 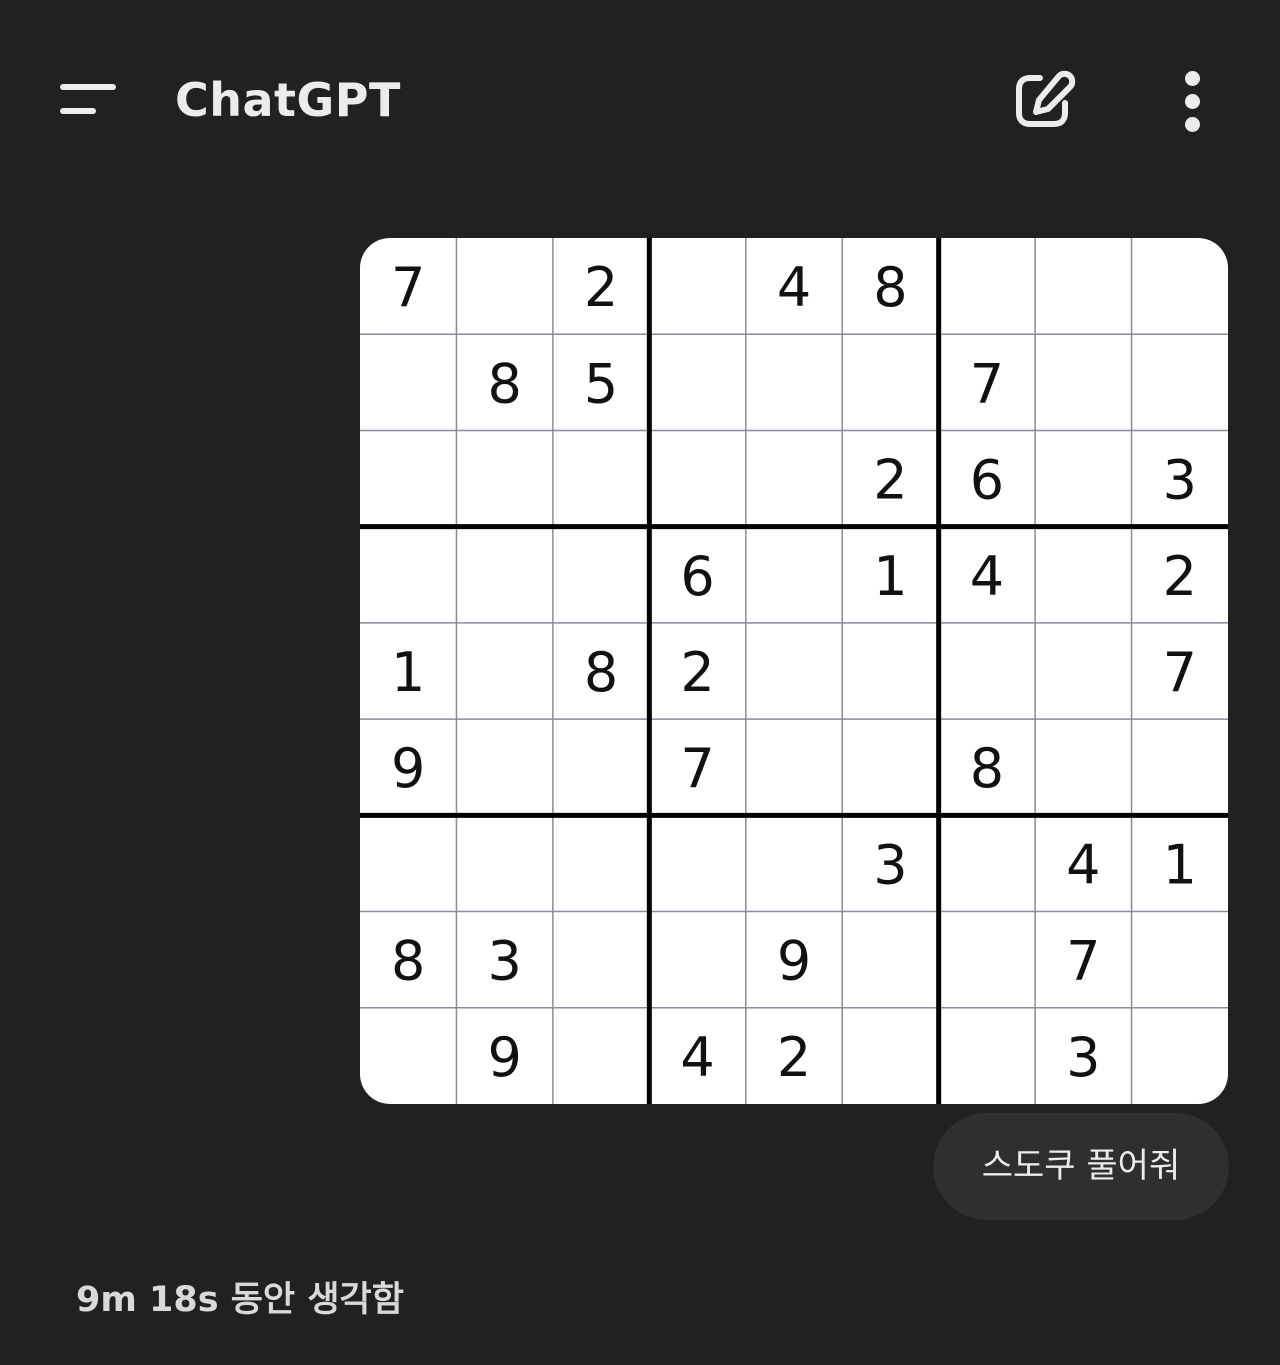 What do you see at coordinates (1046, 98) in the screenshot?
I see `edit-square-icon` at bounding box center [1046, 98].